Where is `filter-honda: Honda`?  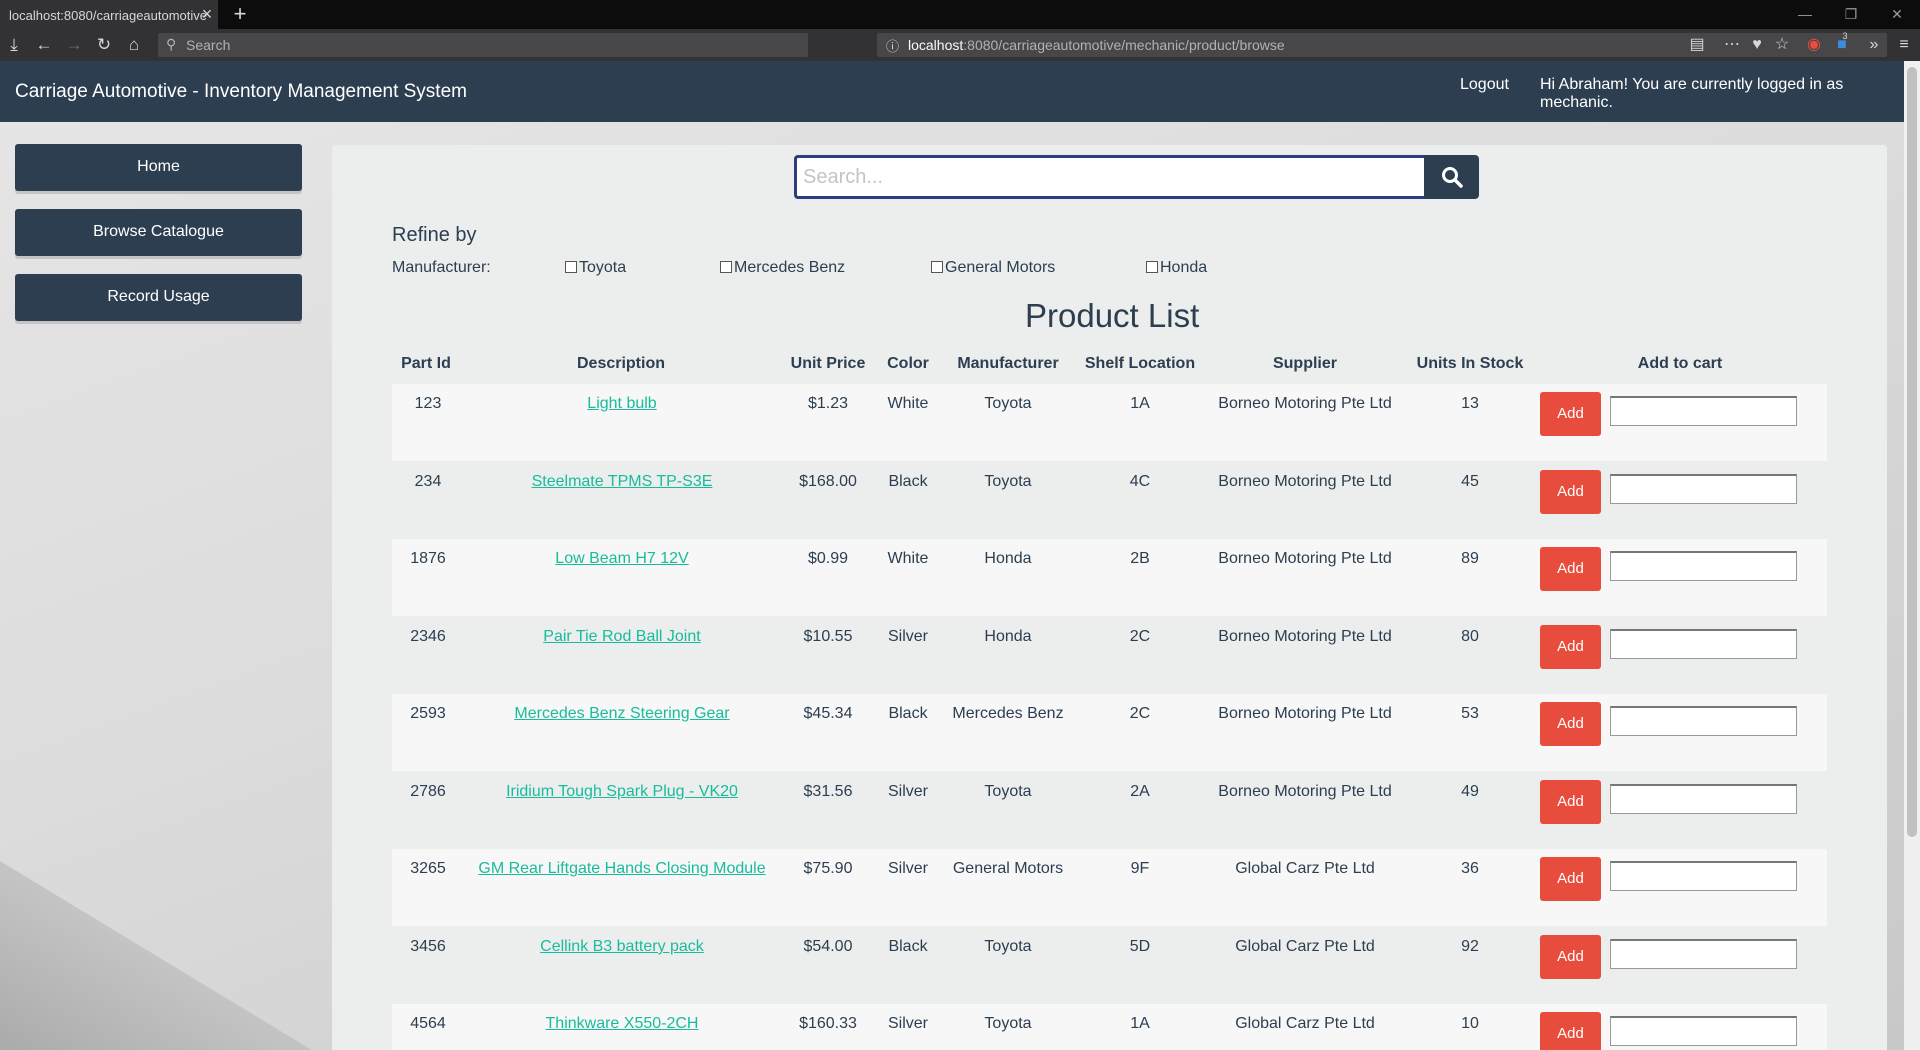 filter-honda: Honda is located at coordinates (1176, 268).